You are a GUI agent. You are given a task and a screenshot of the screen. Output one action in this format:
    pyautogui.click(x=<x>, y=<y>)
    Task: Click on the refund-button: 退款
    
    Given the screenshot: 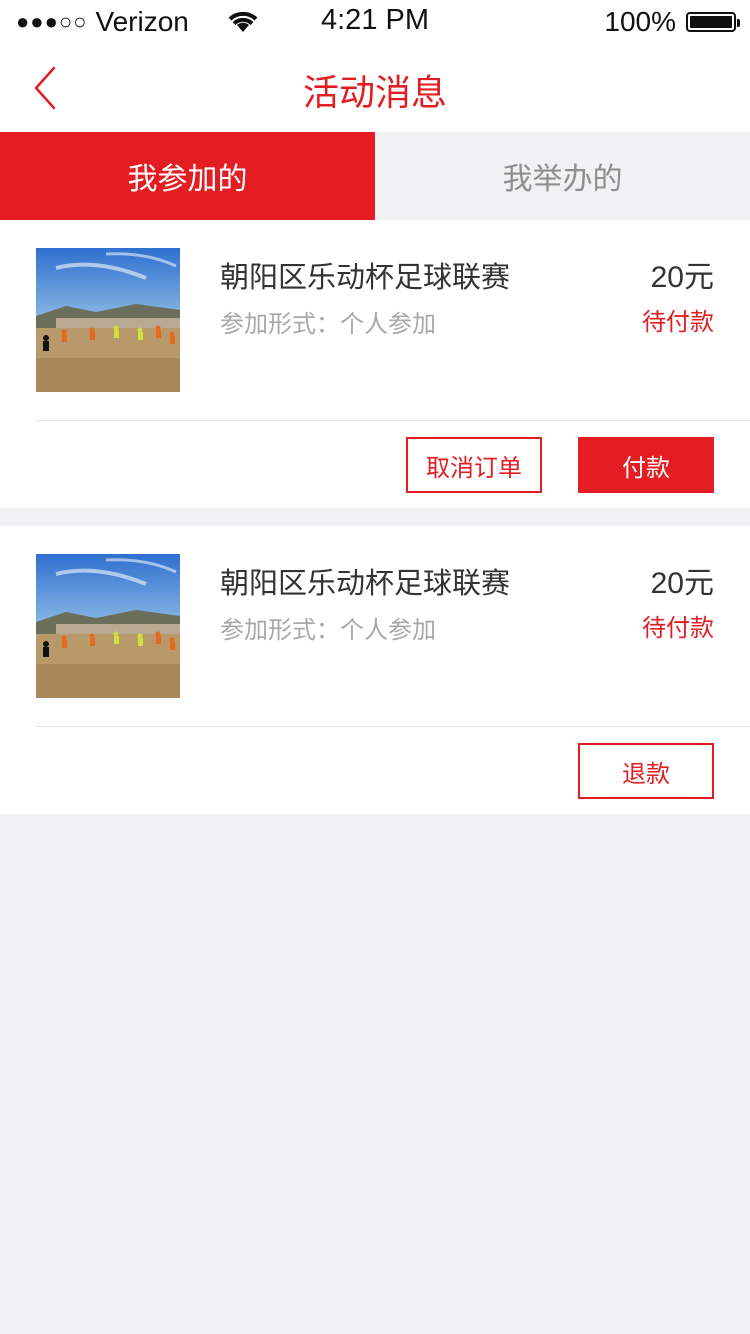 What is the action you would take?
    pyautogui.click(x=646, y=771)
    